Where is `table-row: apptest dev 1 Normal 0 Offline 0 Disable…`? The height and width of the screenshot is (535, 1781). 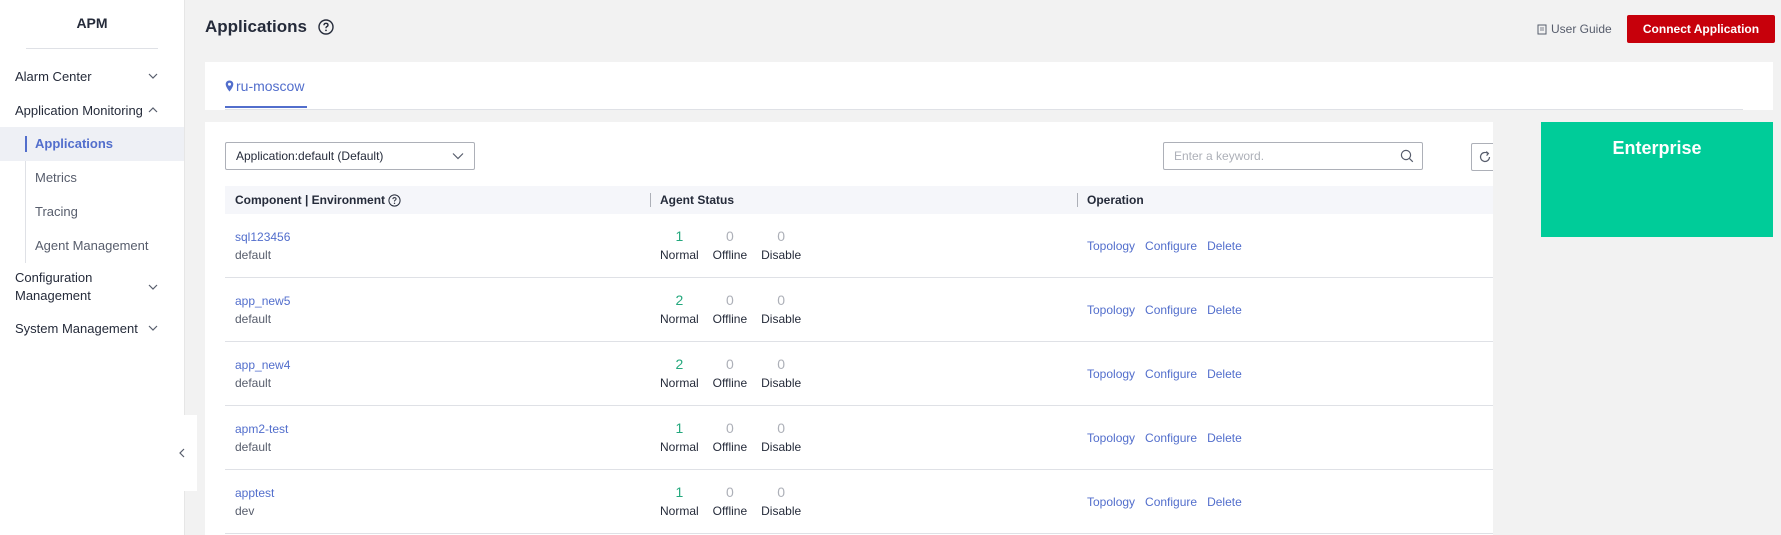 table-row: apptest dev 1 Normal 0 Offline 0 Disable… is located at coordinates (859, 502).